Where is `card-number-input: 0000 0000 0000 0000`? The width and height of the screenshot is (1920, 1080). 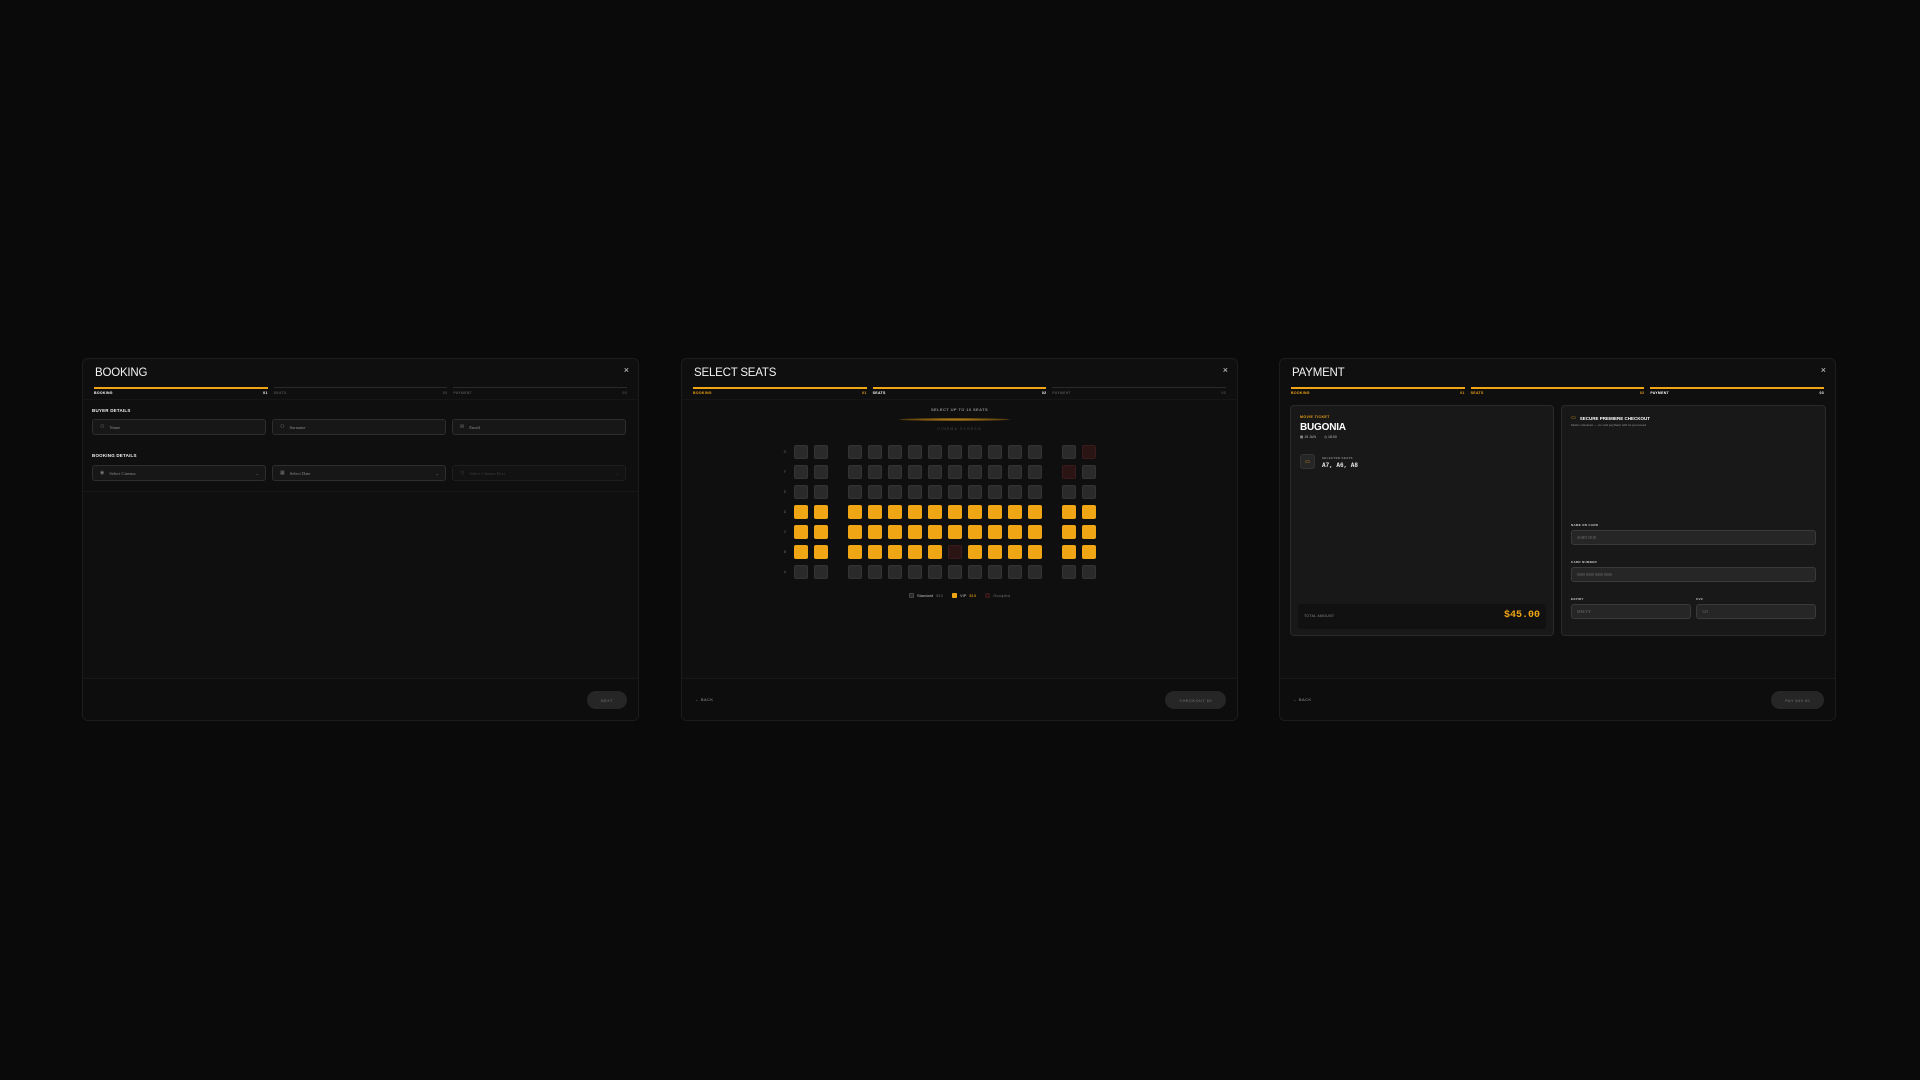
card-number-input: 0000 0000 0000 0000 is located at coordinates (1693, 574).